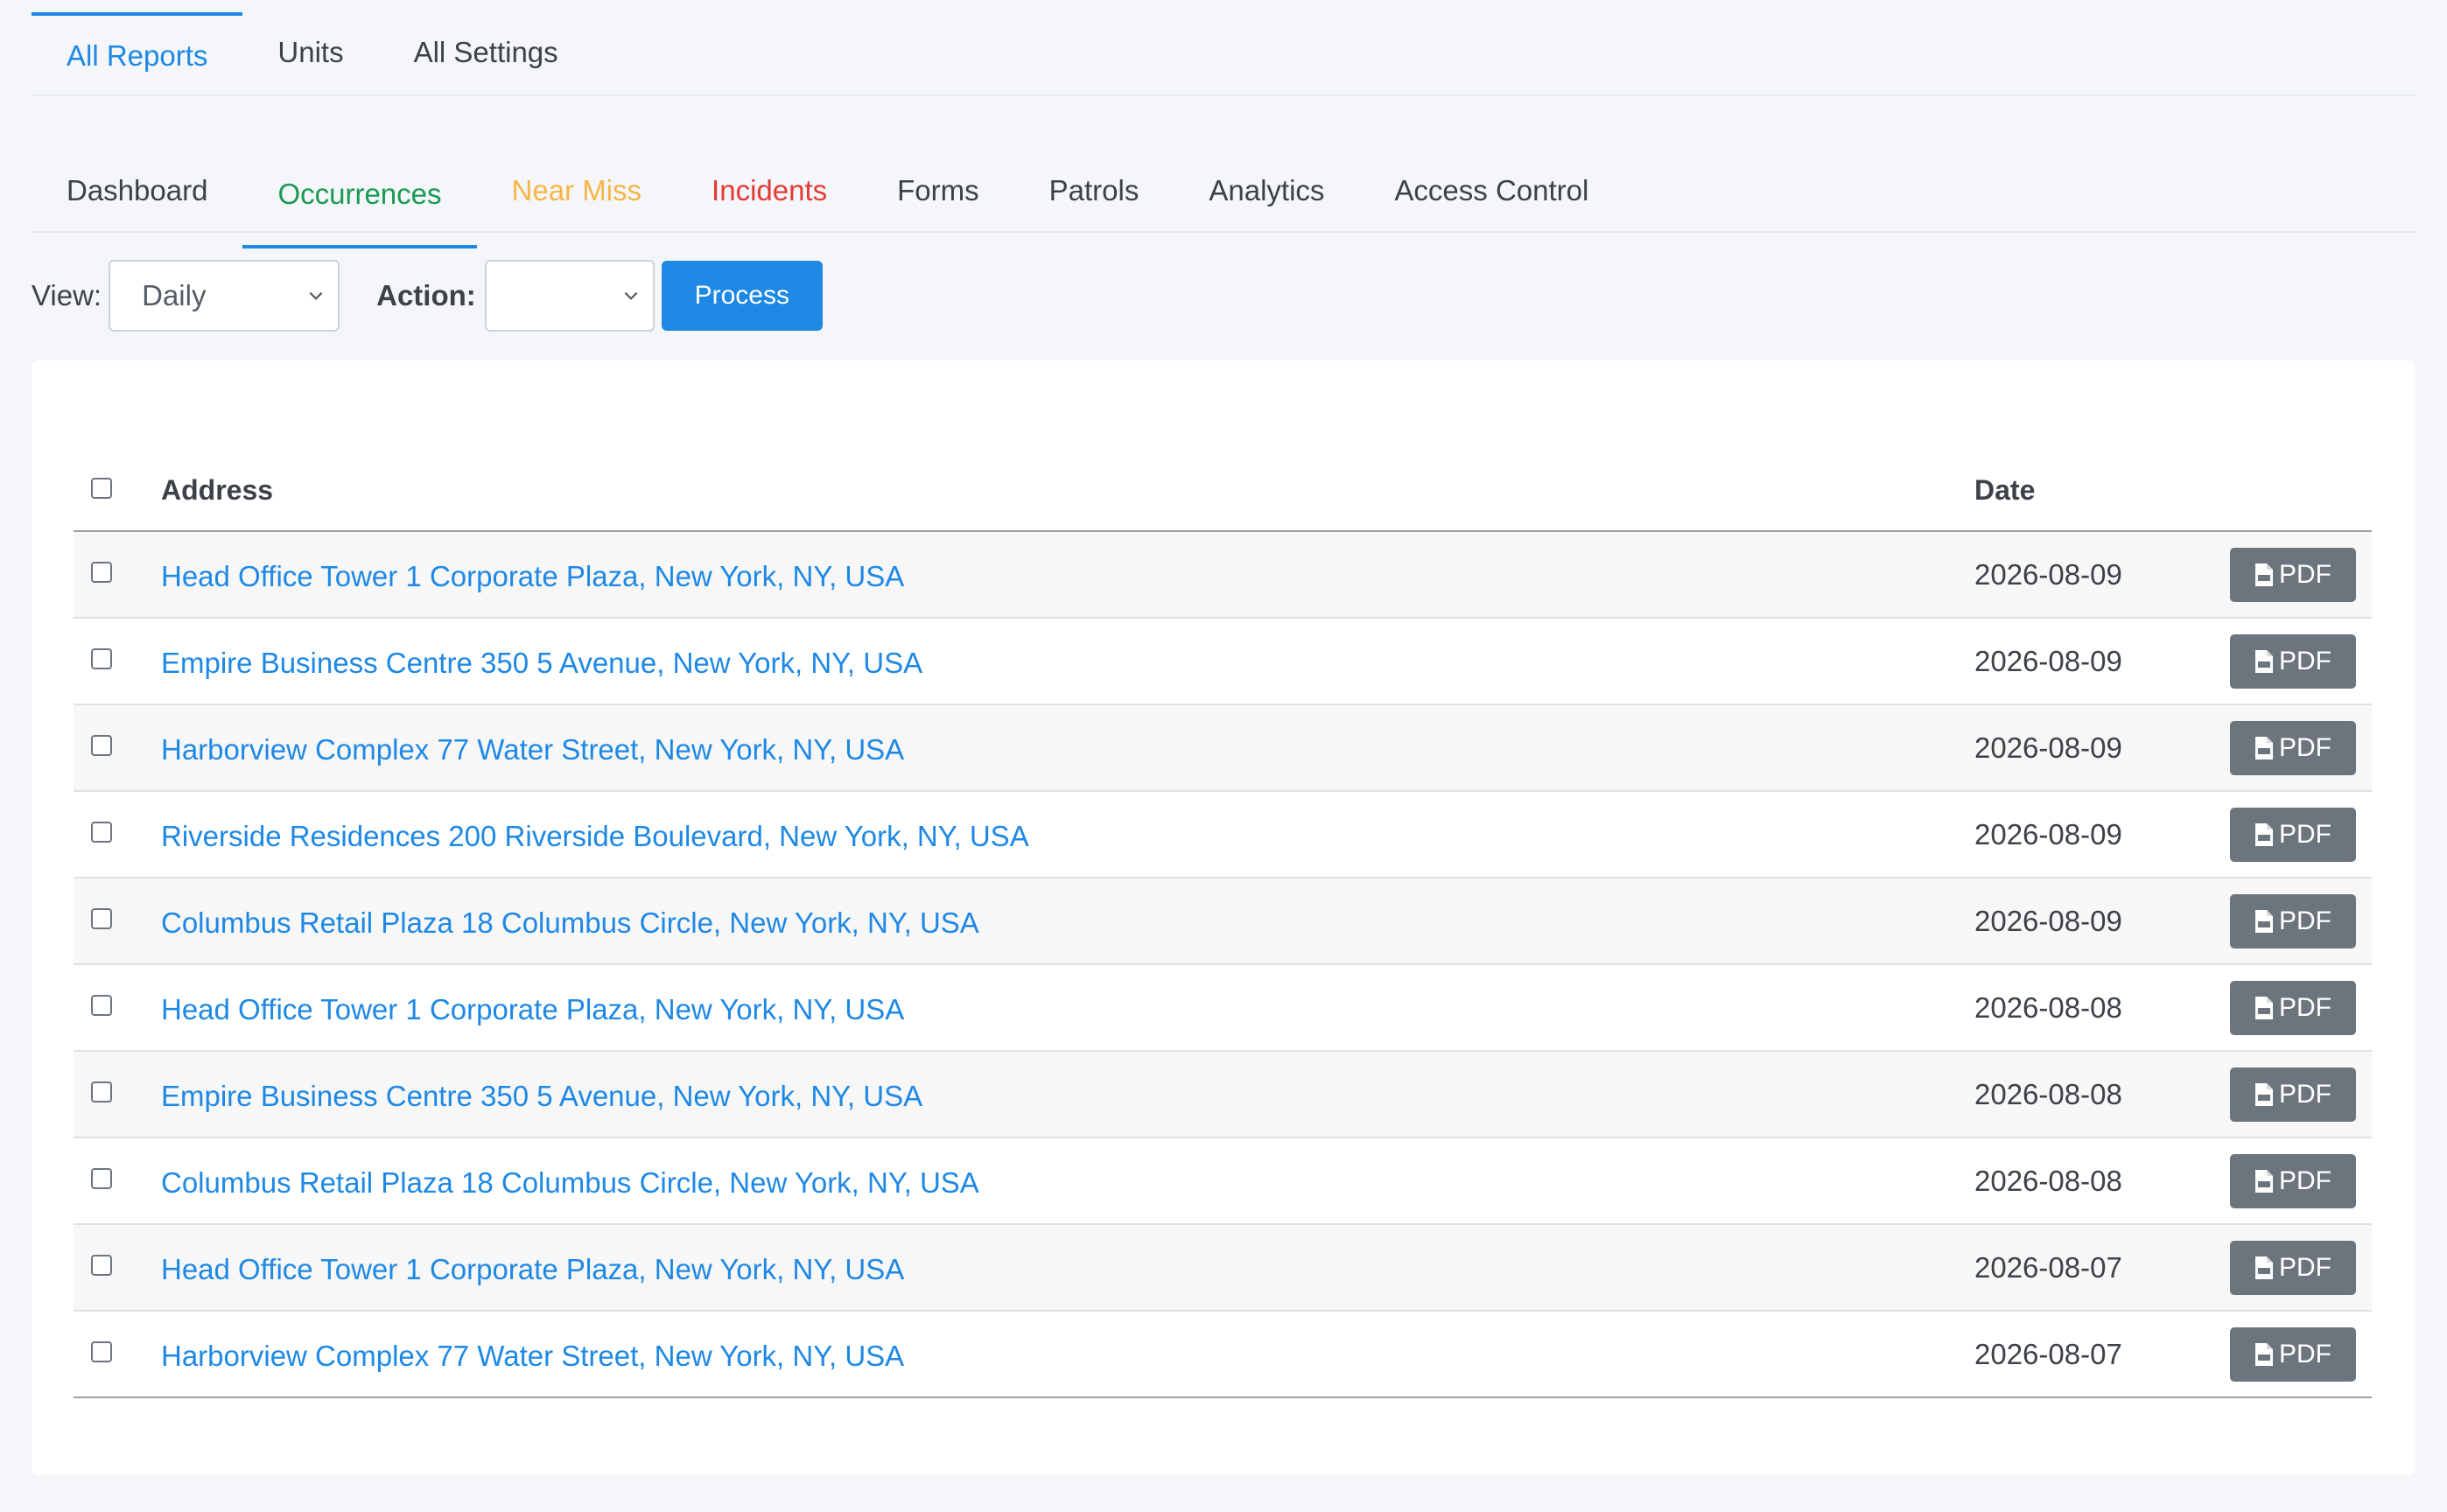  What do you see at coordinates (938, 190) in the screenshot?
I see `tab-label: Forms` at bounding box center [938, 190].